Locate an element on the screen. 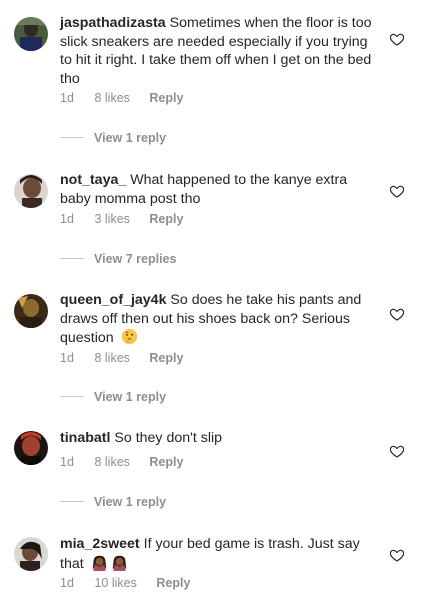 This screenshot has width=421, height=600. comment-username: queen_of_jay4k is located at coordinates (113, 300).